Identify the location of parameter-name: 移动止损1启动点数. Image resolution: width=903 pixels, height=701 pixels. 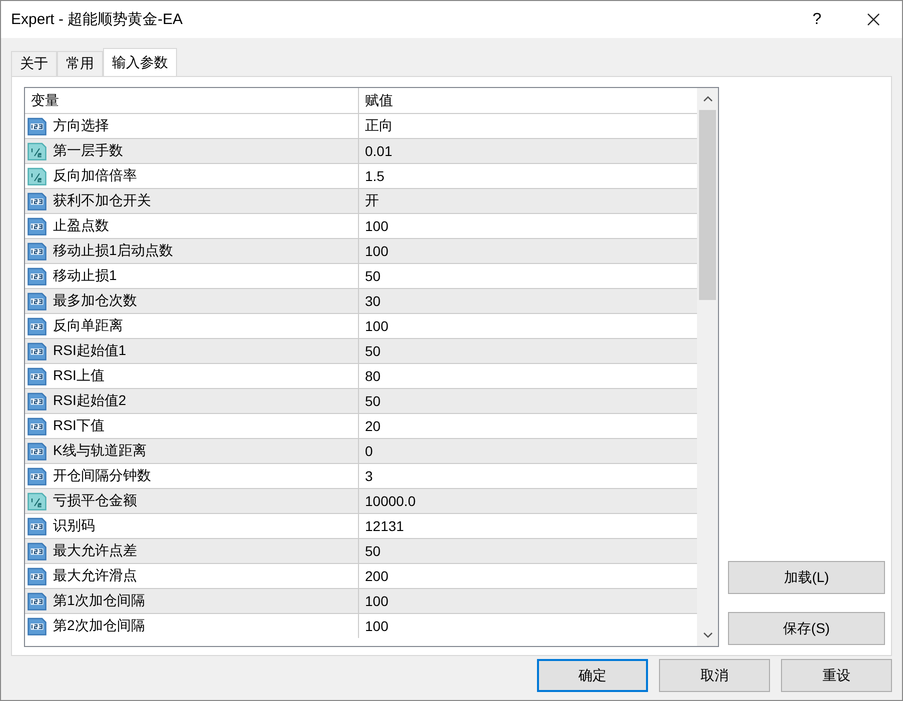
(113, 251).